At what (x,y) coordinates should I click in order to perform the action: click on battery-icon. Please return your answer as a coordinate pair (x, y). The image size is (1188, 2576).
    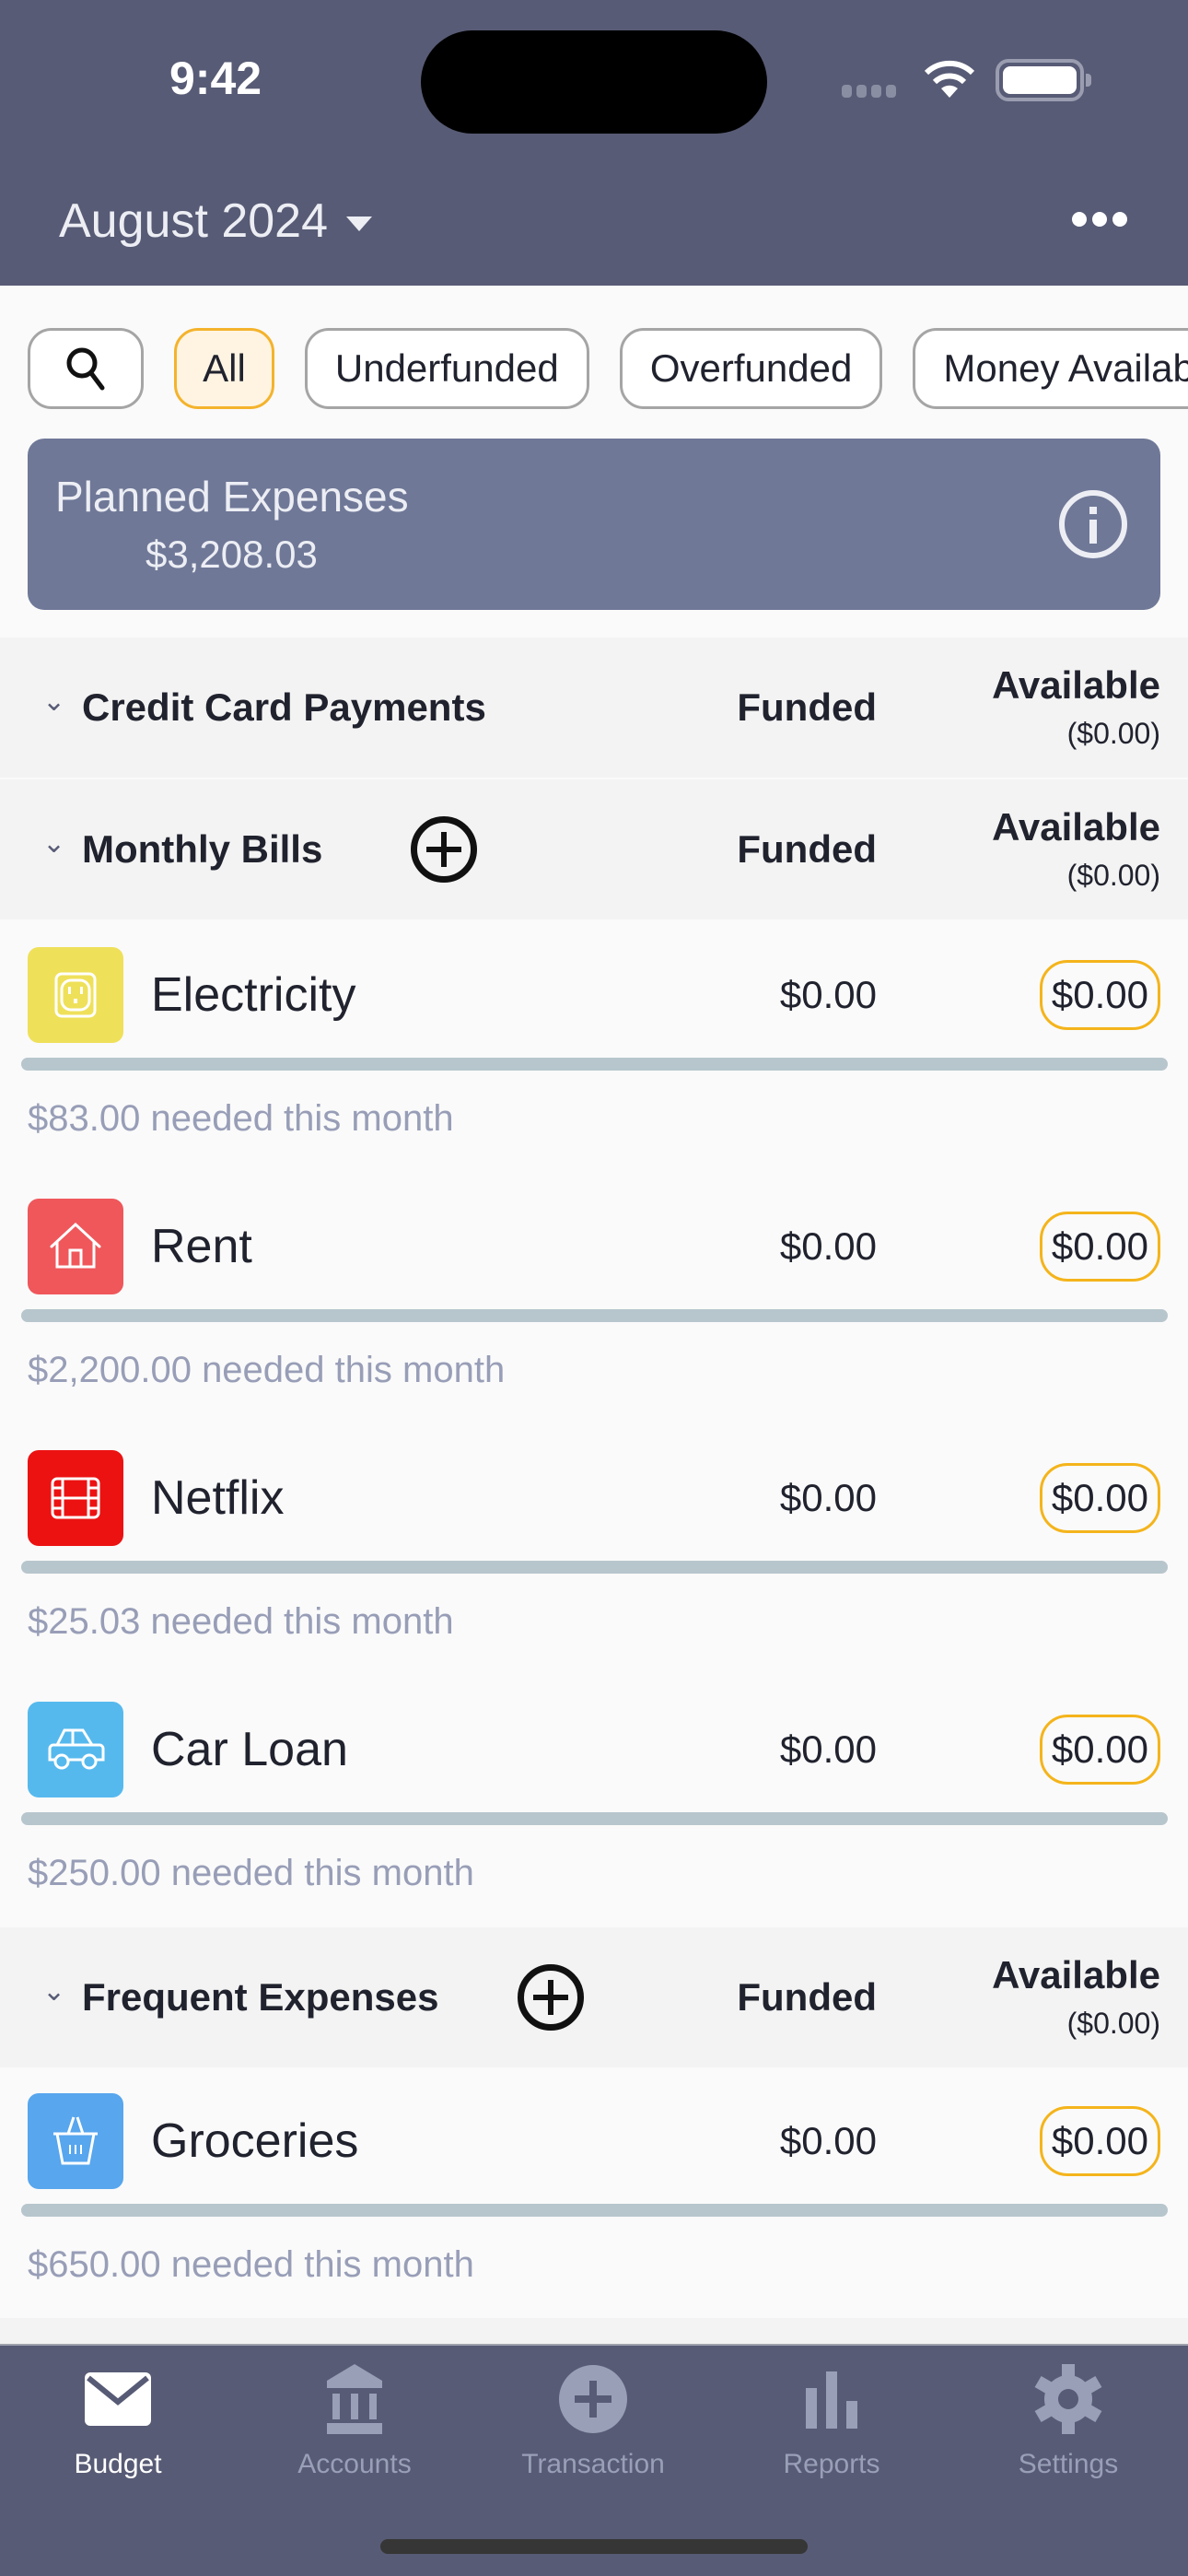
    Looking at the image, I should click on (1043, 80).